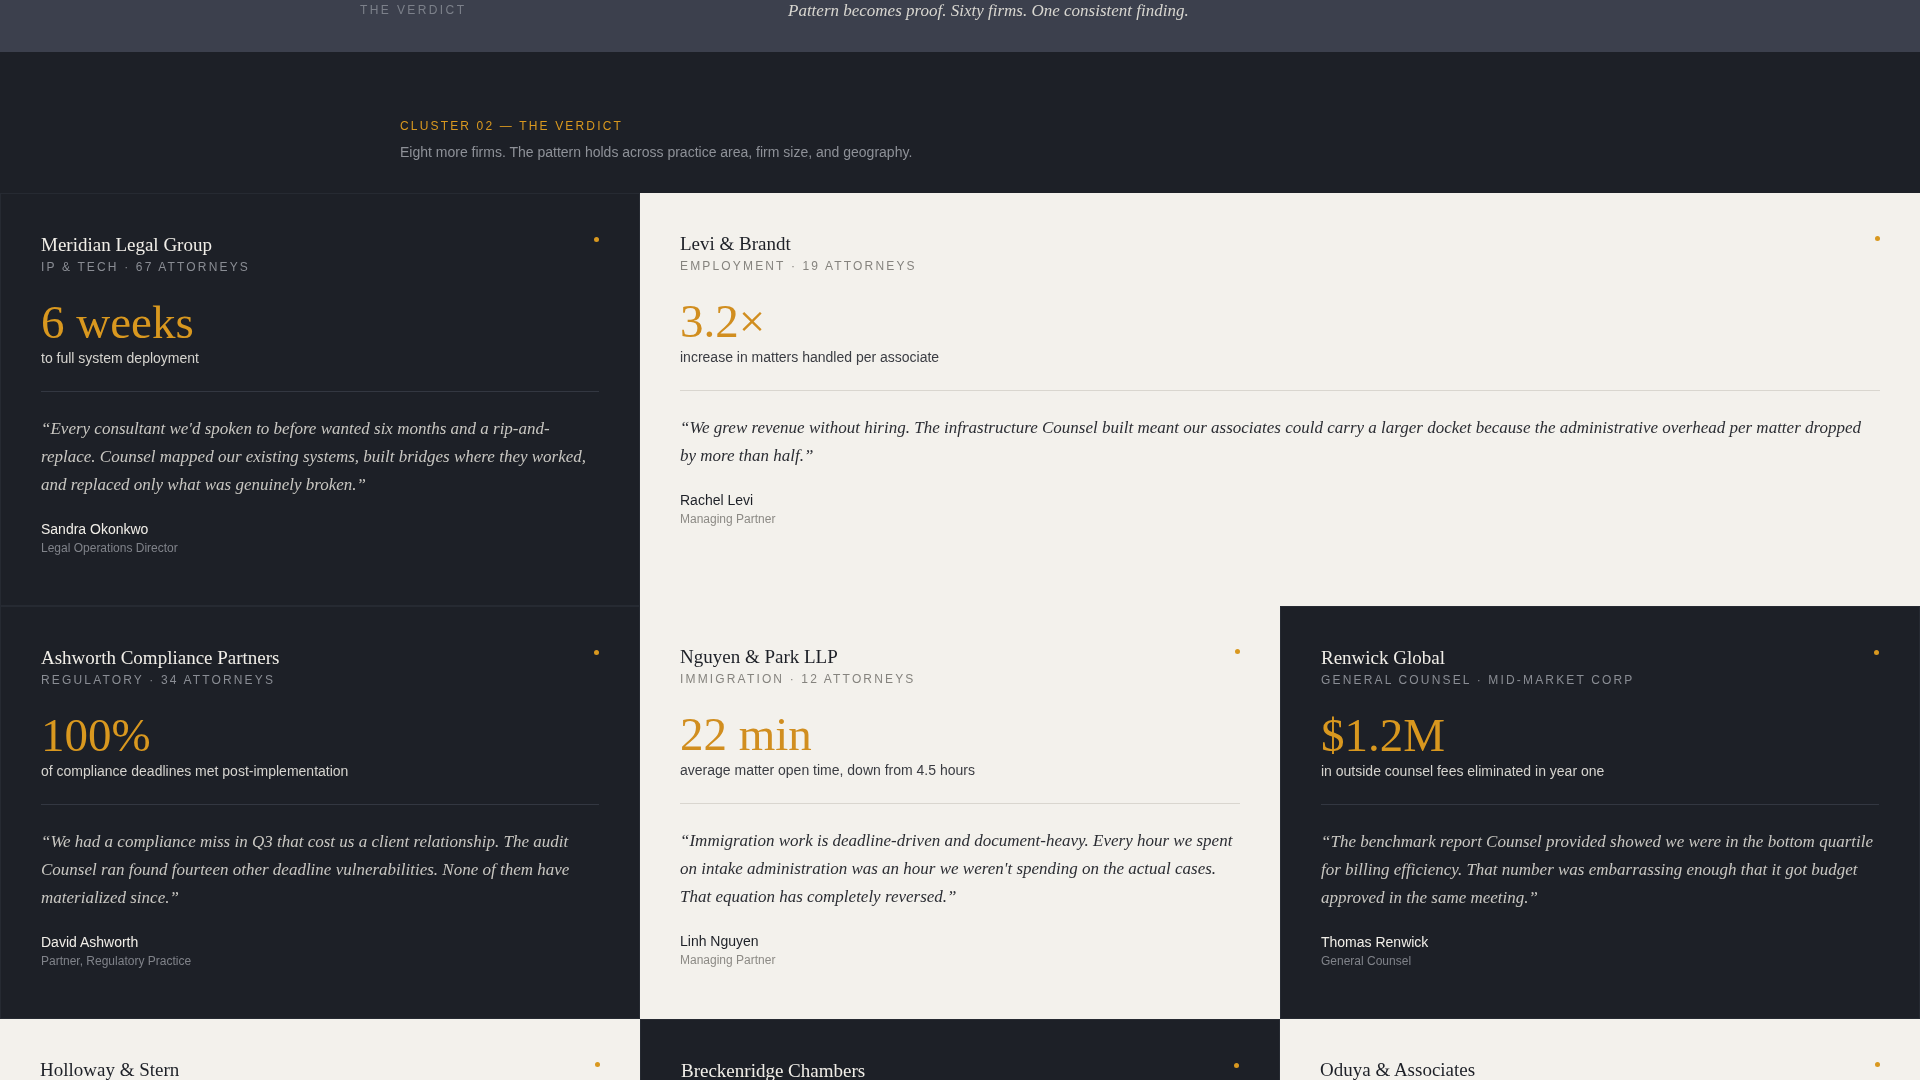  I want to click on firm-name: Ashworth Compliance Partners, so click(160, 658).